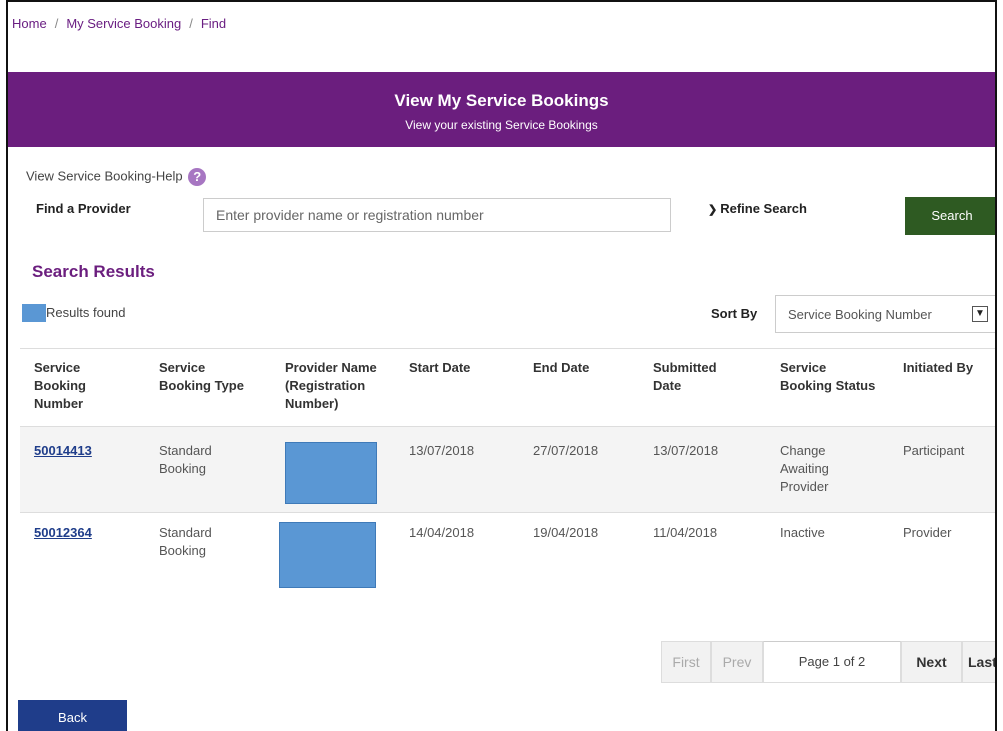  What do you see at coordinates (197, 177) in the screenshot?
I see `help-icon: ?` at bounding box center [197, 177].